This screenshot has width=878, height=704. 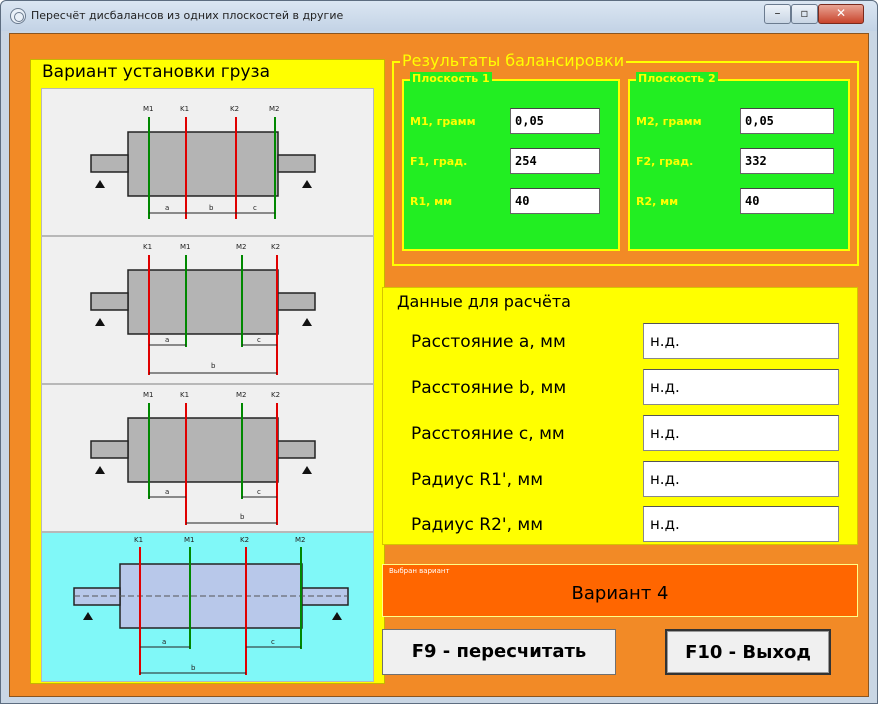 What do you see at coordinates (259, 492) in the screenshot?
I see `variant-3-dim-label: c` at bounding box center [259, 492].